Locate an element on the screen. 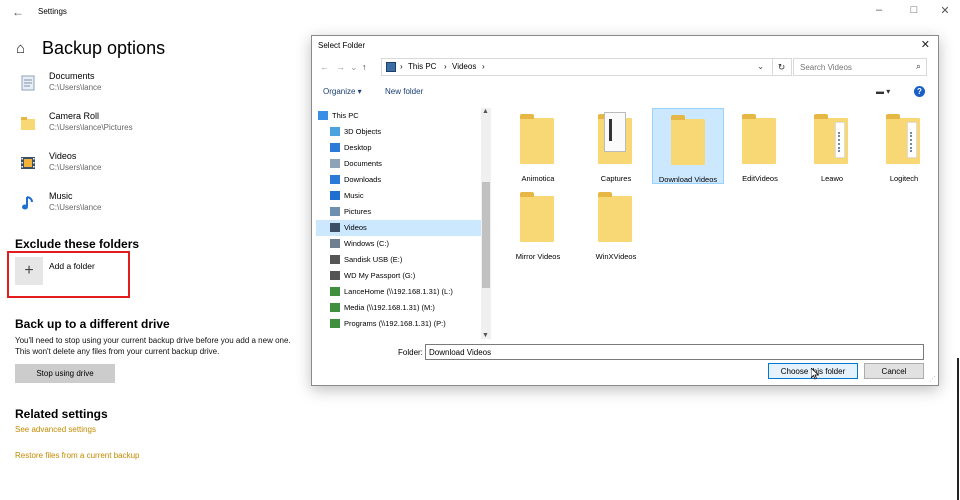  nav-up-icon: ↑ is located at coordinates (364, 67).